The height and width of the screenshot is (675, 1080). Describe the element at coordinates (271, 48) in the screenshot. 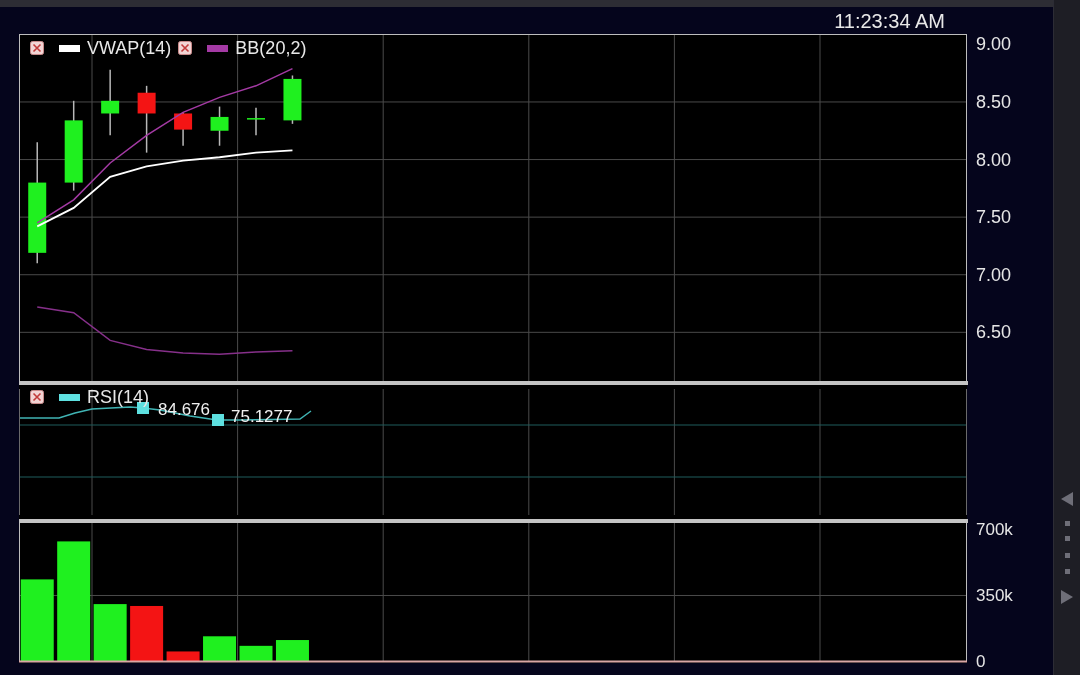

I see `legend-label: BB(20,2)` at that location.